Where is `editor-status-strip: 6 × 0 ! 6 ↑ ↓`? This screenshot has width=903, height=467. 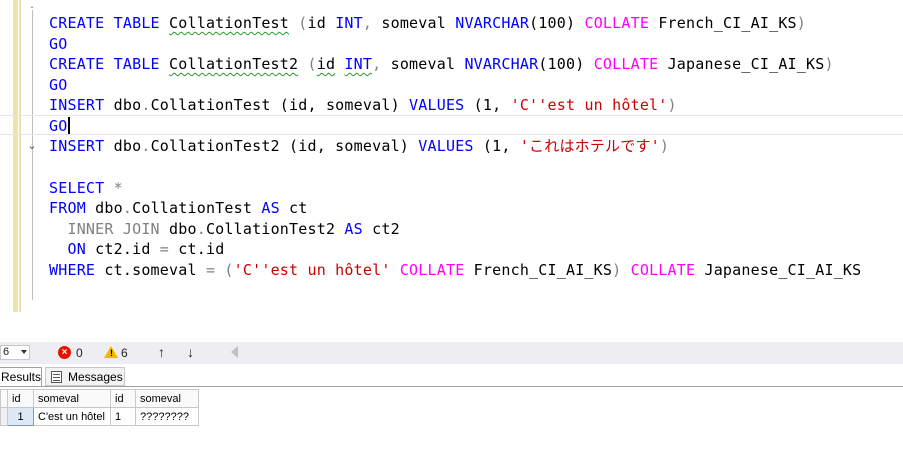
editor-status-strip: 6 × 0 ! 6 ↑ ↓ is located at coordinates (451, 353).